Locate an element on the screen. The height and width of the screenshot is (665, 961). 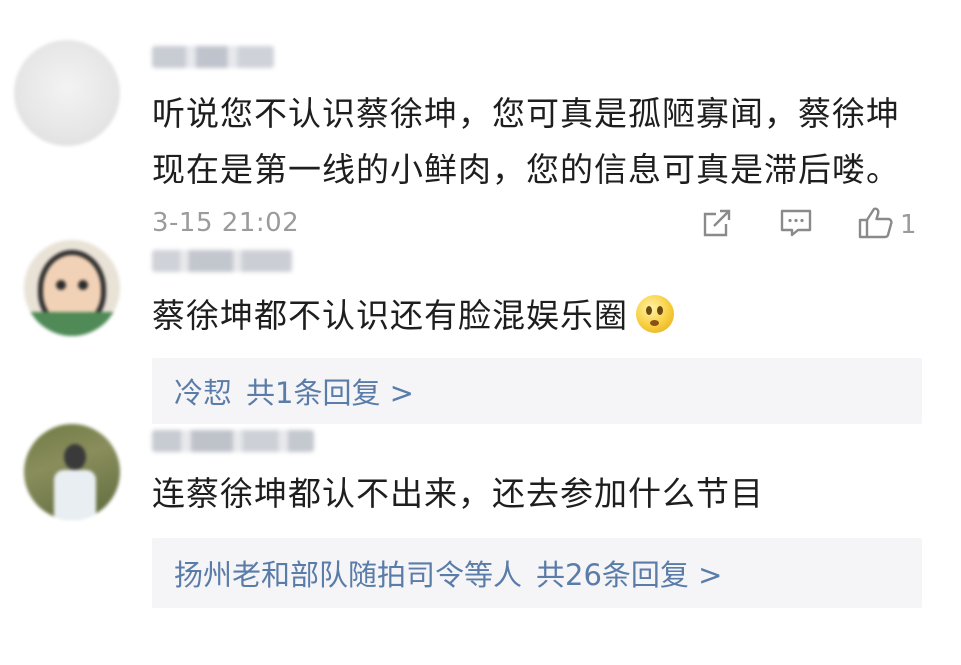
like-button: 1 is located at coordinates (886, 225).